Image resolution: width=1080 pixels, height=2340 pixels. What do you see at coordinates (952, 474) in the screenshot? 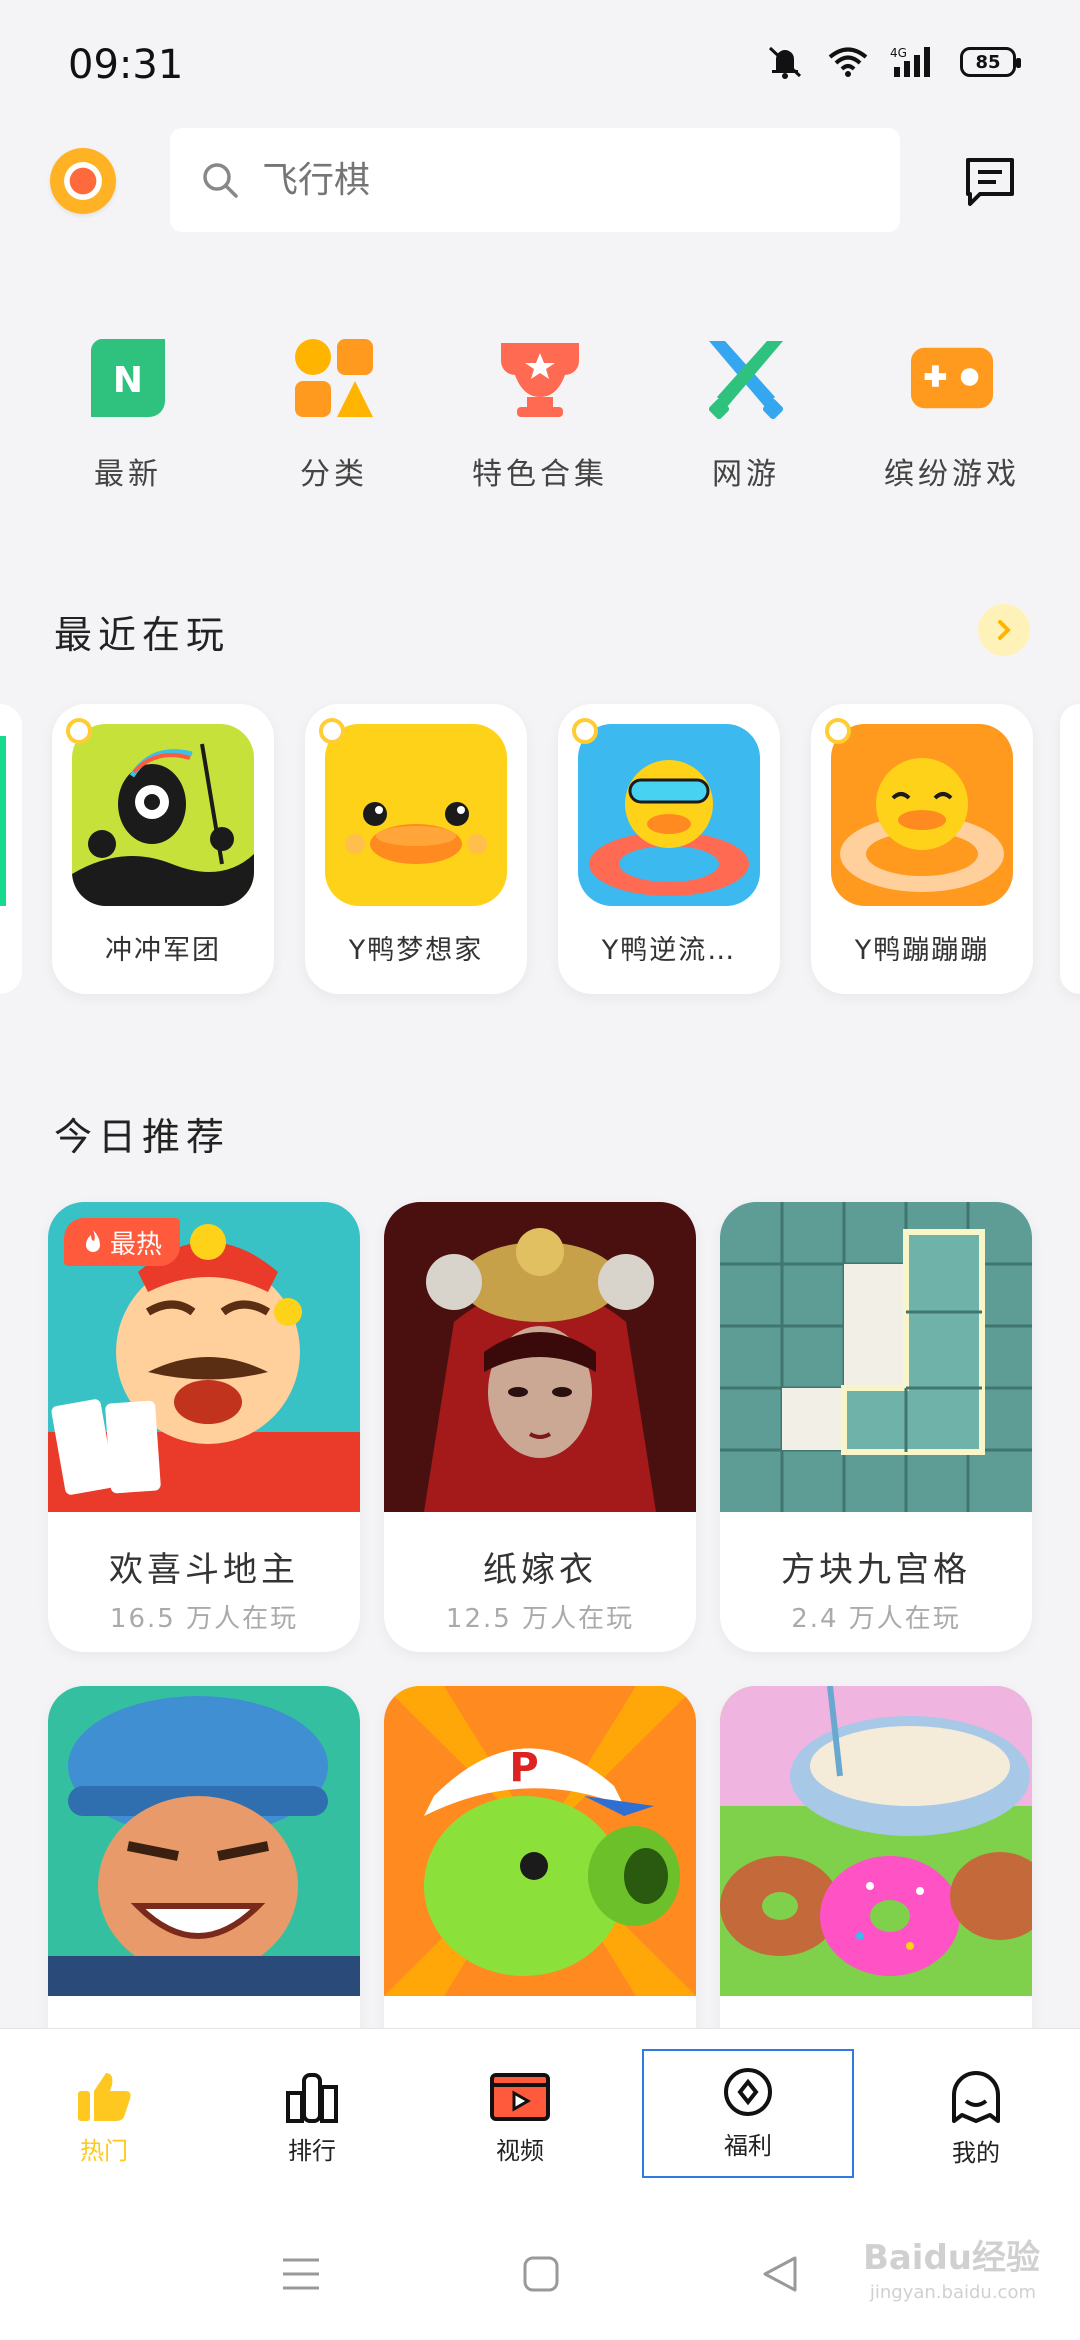
I see `category-label: 缤纷游戏` at bounding box center [952, 474].